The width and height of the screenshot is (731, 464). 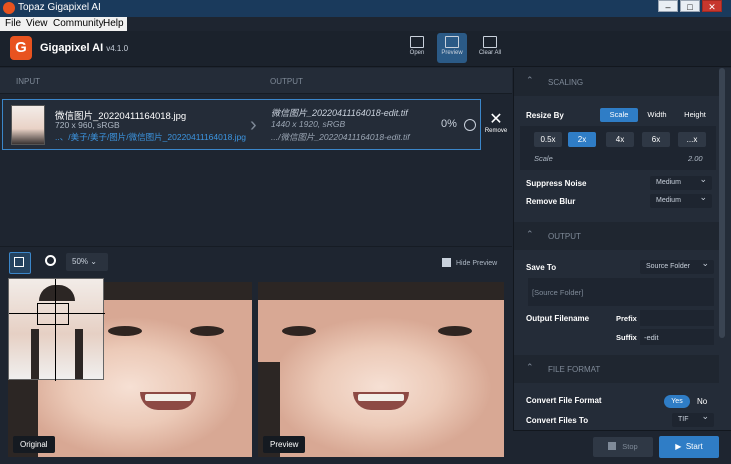 What do you see at coordinates (299, 331) in the screenshot?
I see `out-eye-left` at bounding box center [299, 331].